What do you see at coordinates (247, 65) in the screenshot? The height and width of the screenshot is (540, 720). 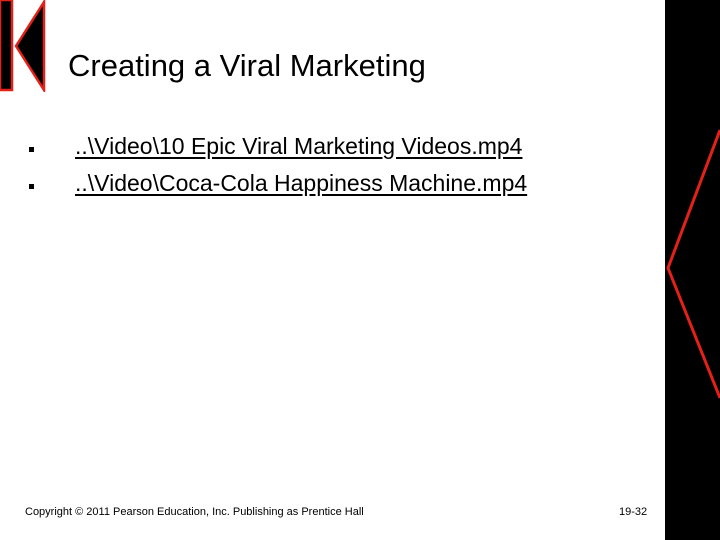 I see `slide-title: Creating a Viral Marketing` at bounding box center [247, 65].